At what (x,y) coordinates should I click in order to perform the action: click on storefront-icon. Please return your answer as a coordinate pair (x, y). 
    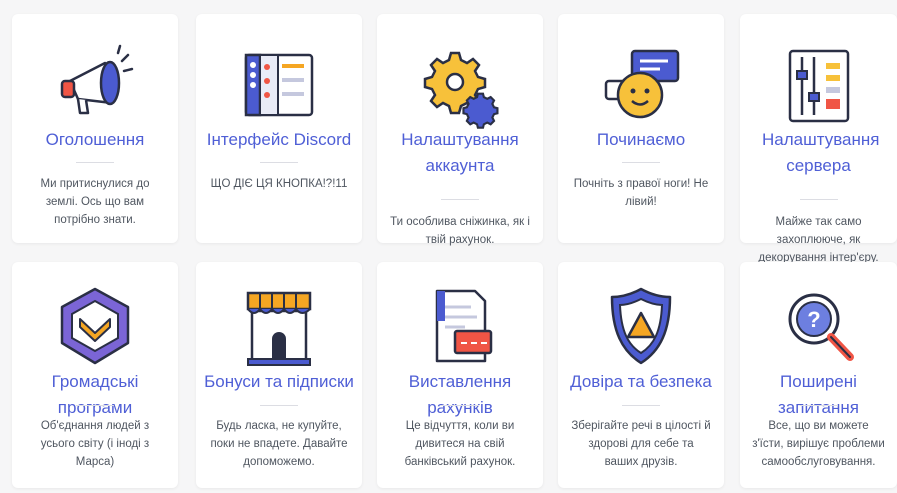
    Looking at the image, I should click on (279, 326).